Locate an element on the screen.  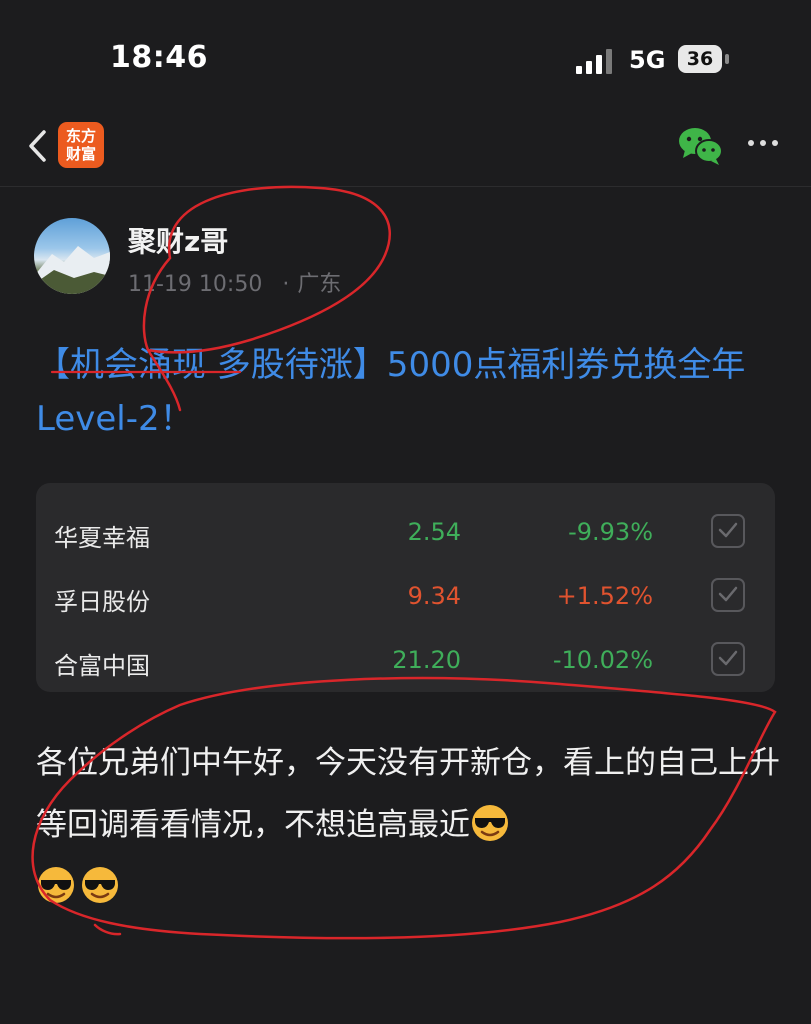
status-bar: 18:46 5G 36 is located at coordinates (405, 55).